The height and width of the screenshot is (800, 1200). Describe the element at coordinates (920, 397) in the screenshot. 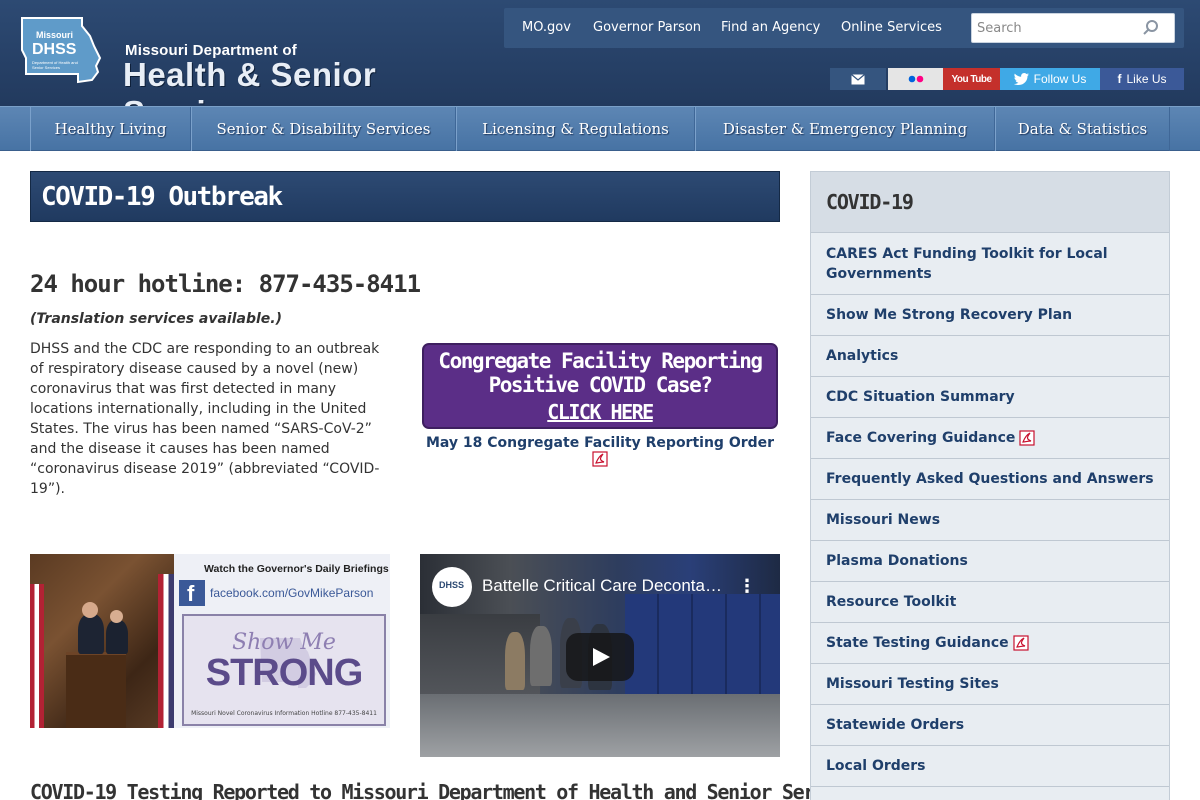

I see `sidebar-item-label: CDC Situation Summary` at that location.